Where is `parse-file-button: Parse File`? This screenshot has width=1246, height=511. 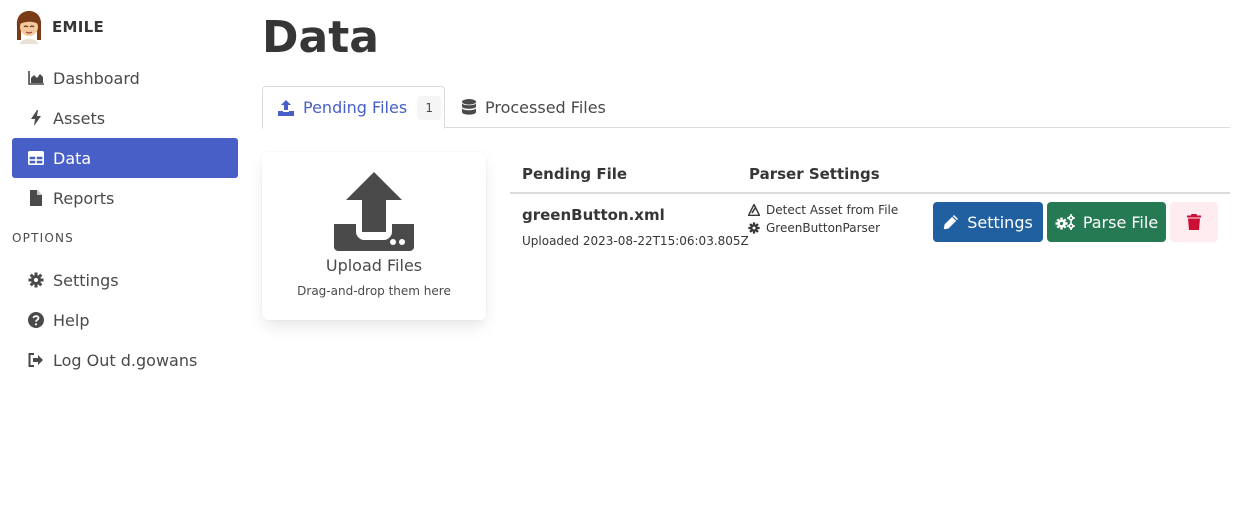 parse-file-button: Parse File is located at coordinates (1106, 222).